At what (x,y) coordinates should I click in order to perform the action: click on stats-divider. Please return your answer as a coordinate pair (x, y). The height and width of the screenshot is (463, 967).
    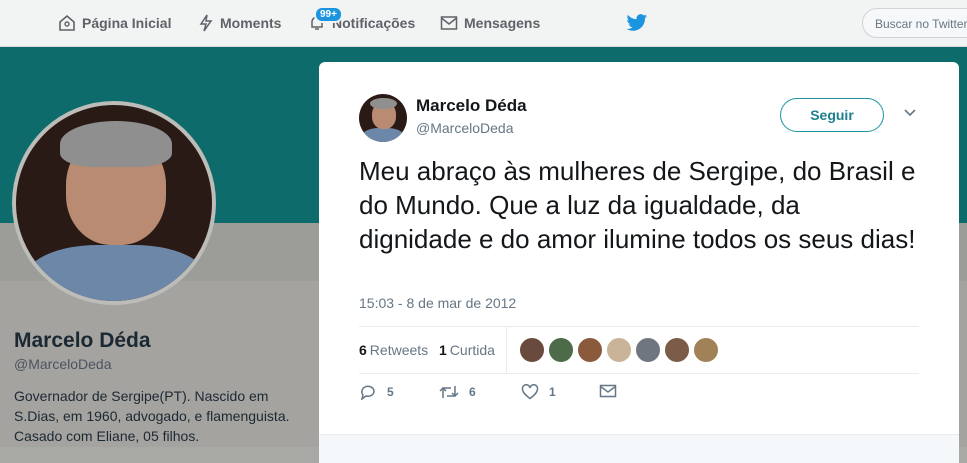
    Looking at the image, I should click on (506, 350).